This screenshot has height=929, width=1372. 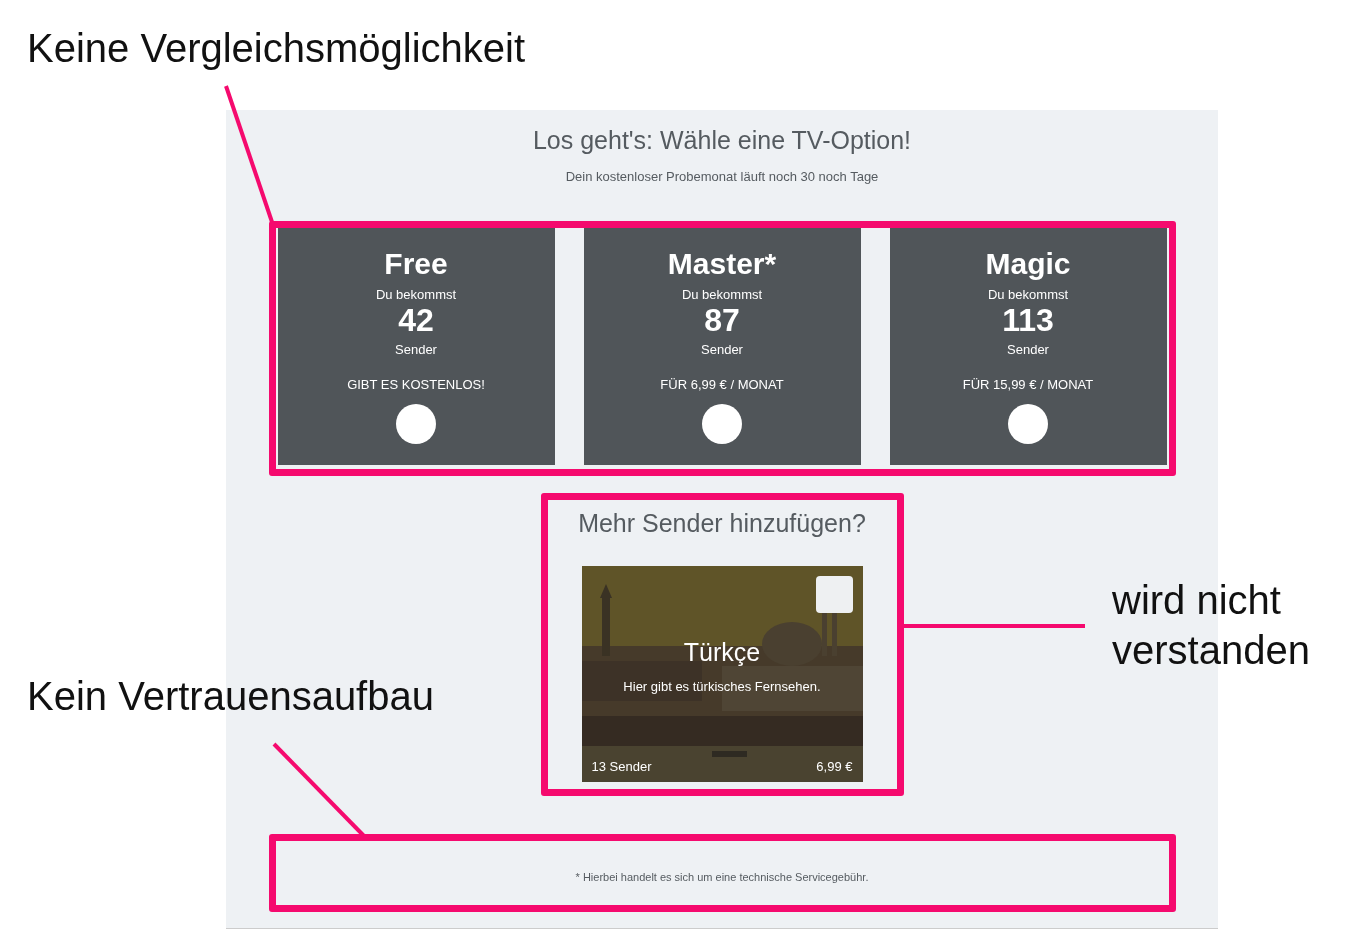 What do you see at coordinates (230, 696) in the screenshot?
I see `annotation-label: Kein Vertrauensaufbau` at bounding box center [230, 696].